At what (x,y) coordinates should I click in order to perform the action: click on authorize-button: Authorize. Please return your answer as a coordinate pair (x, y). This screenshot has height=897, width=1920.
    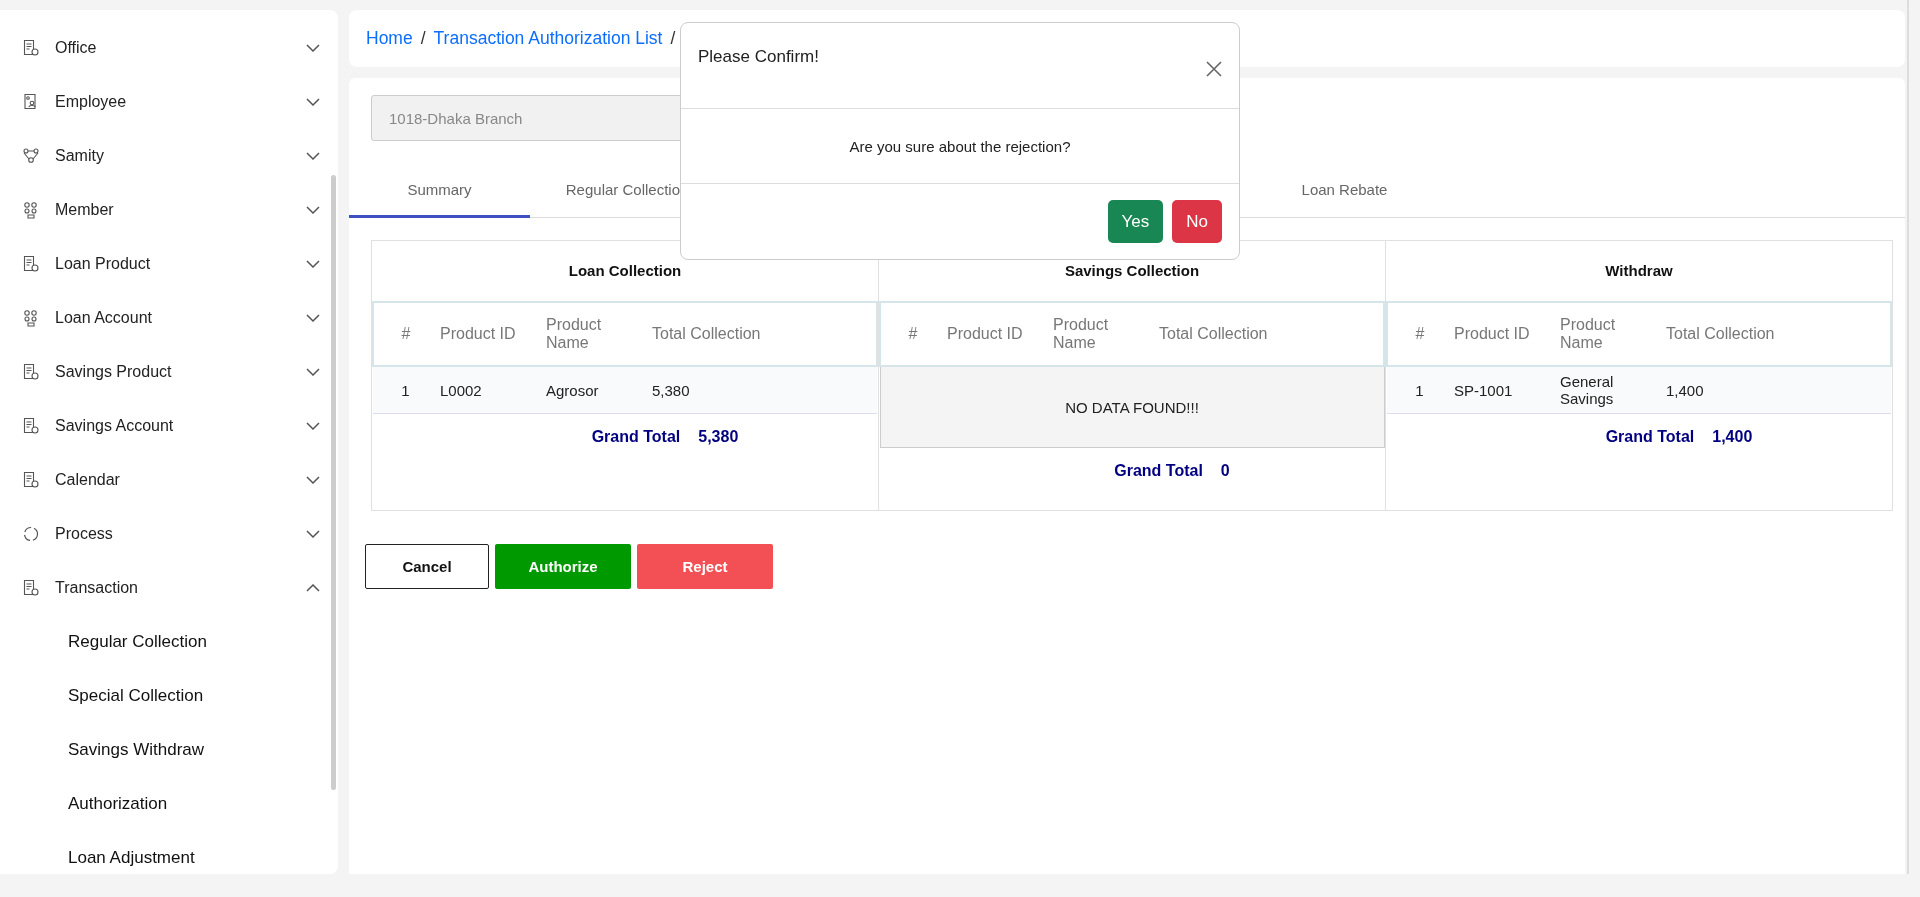
    Looking at the image, I should click on (563, 566).